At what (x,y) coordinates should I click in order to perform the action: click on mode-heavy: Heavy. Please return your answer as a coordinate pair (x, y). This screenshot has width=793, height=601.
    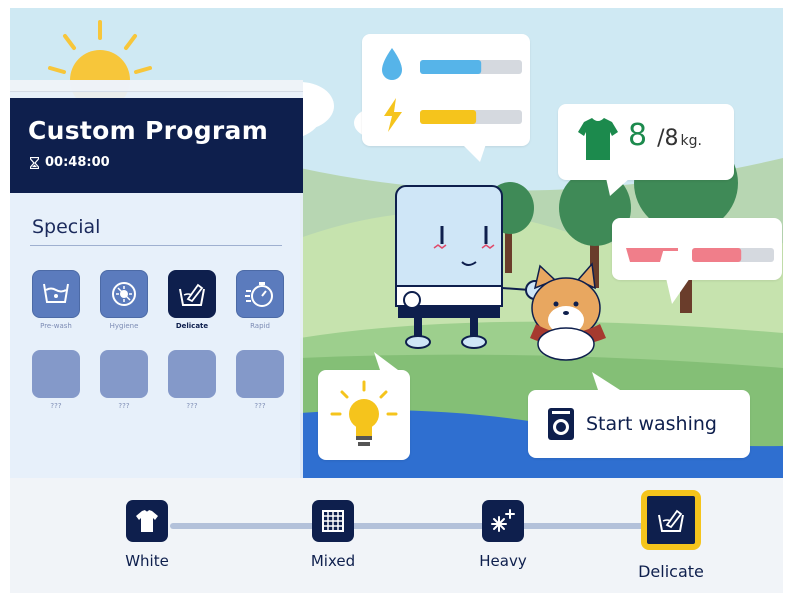
    Looking at the image, I should click on (503, 535).